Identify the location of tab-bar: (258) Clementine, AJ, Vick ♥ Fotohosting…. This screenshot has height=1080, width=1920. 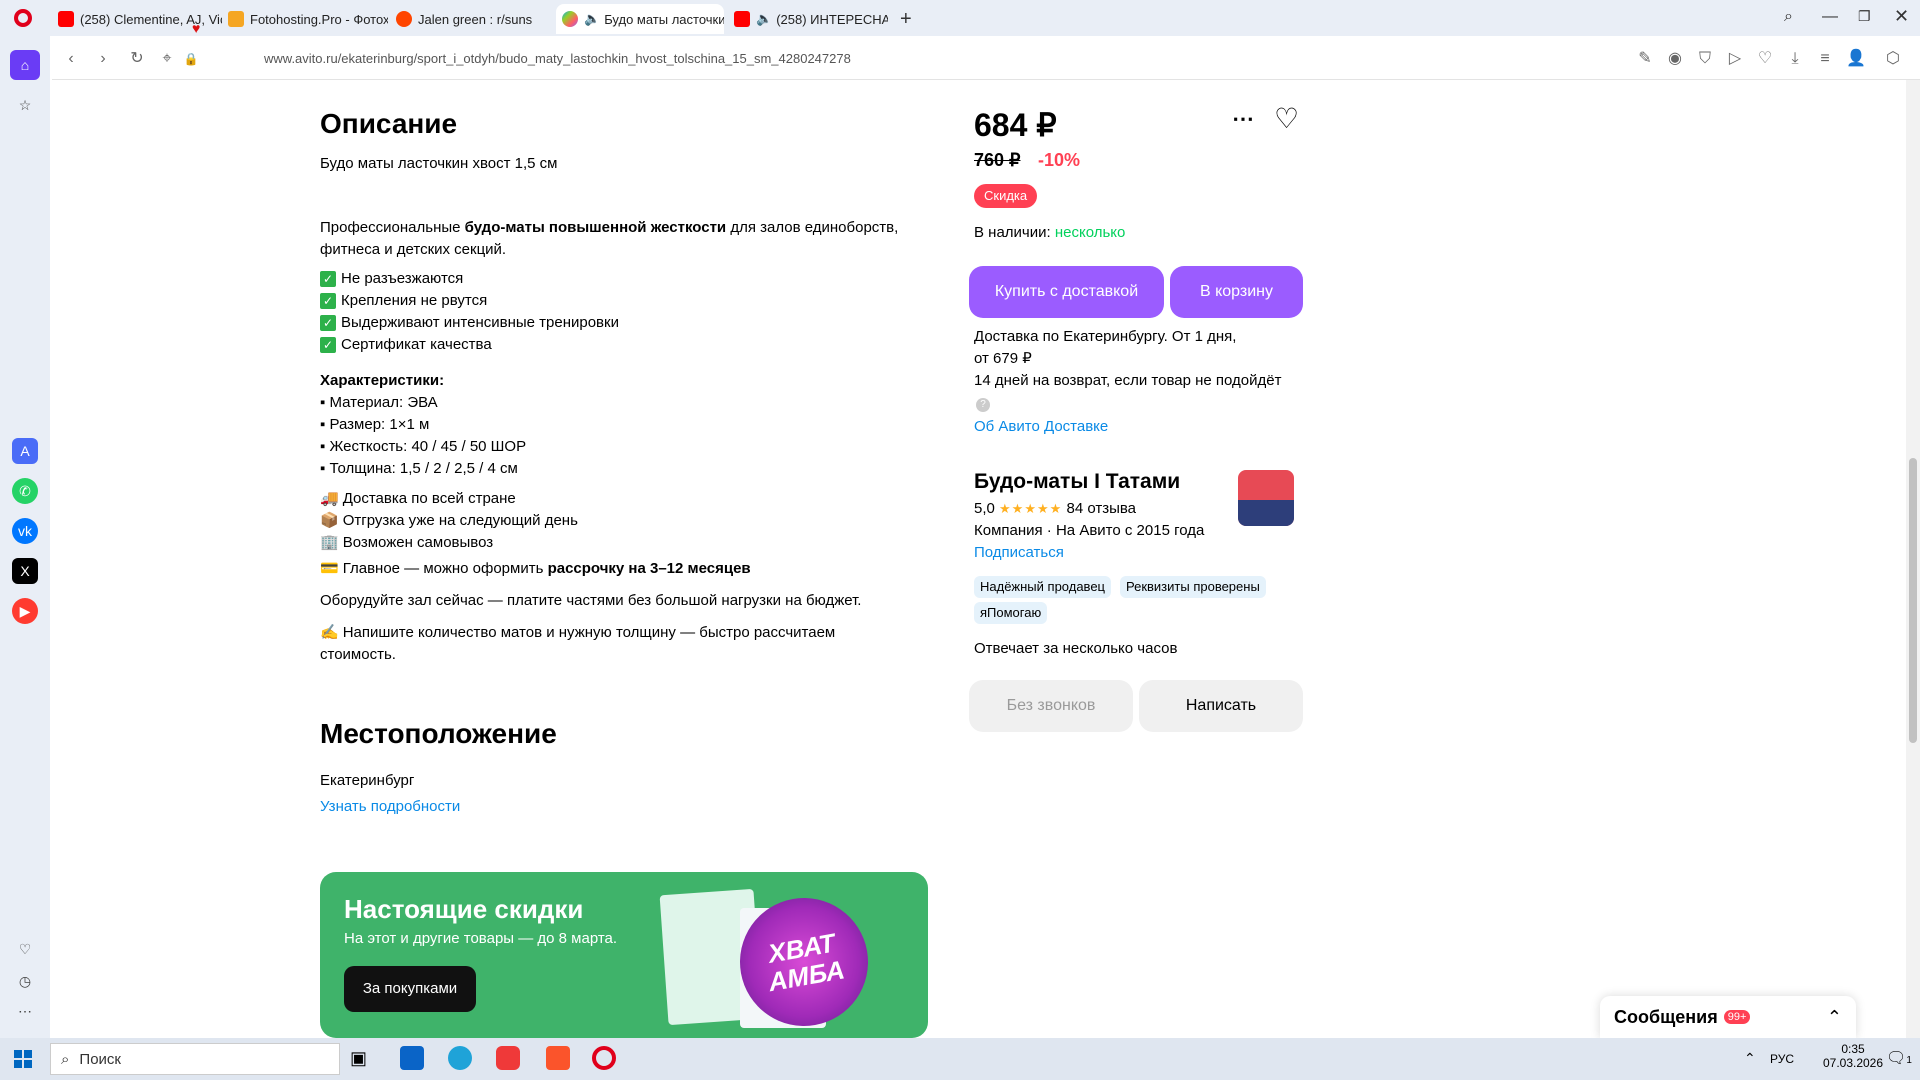
(960, 18).